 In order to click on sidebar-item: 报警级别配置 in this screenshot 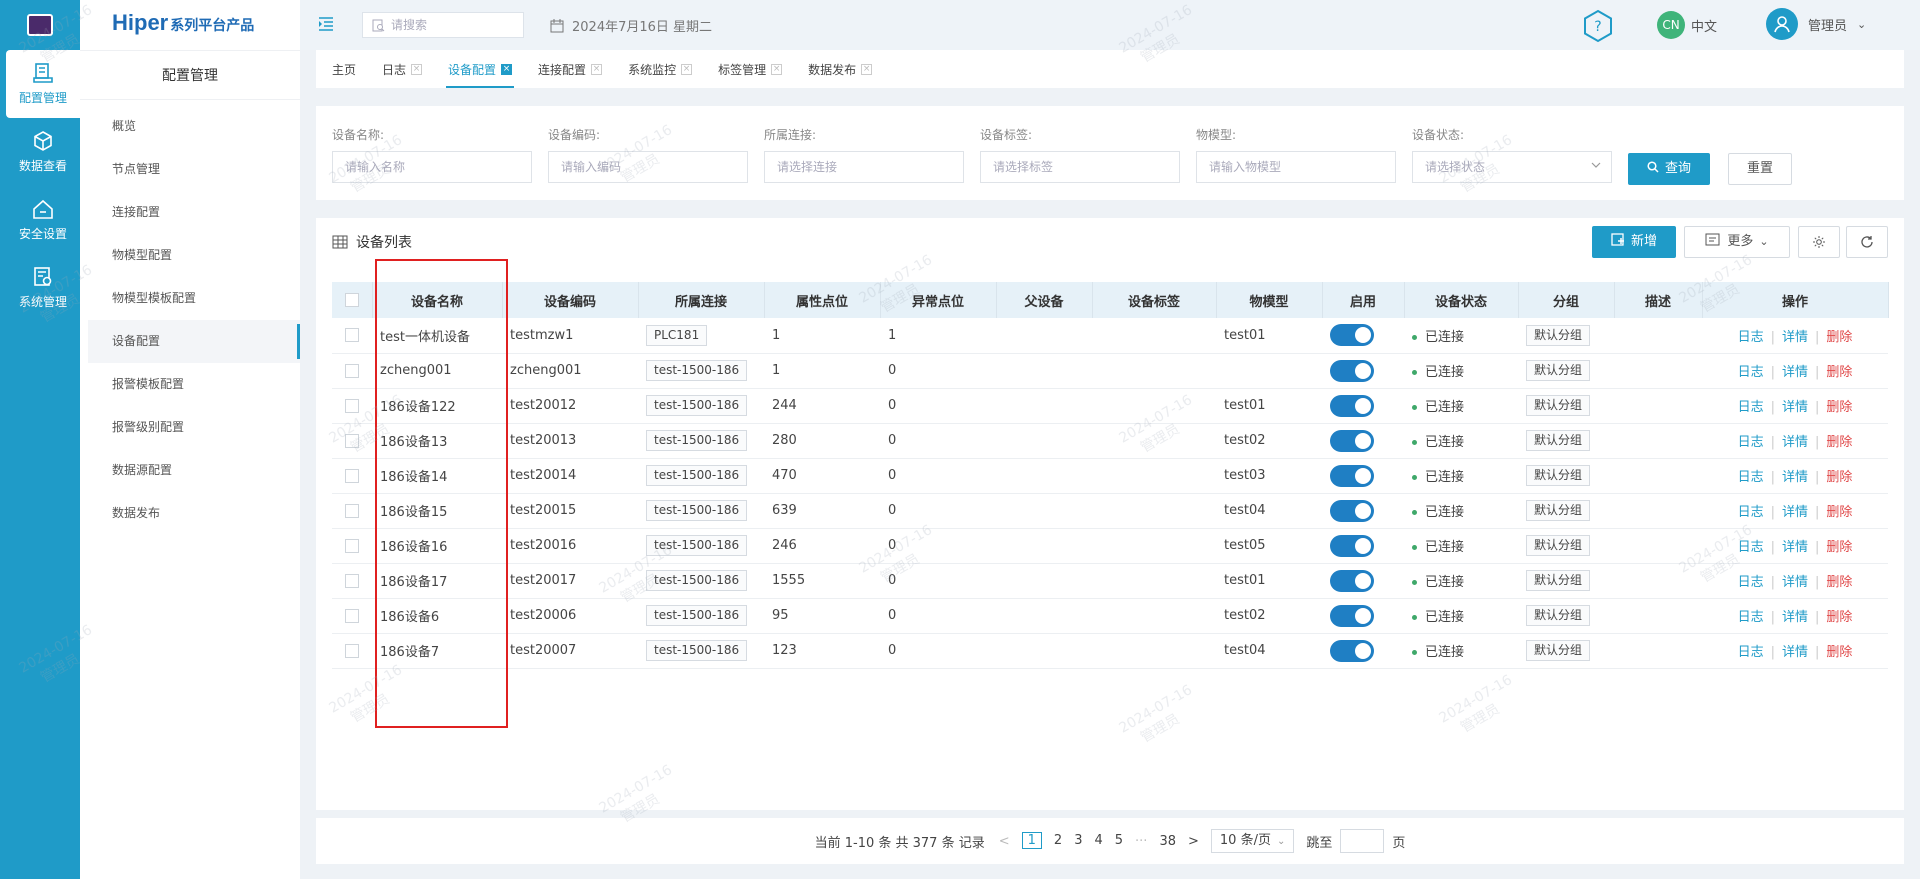, I will do `click(194, 427)`.